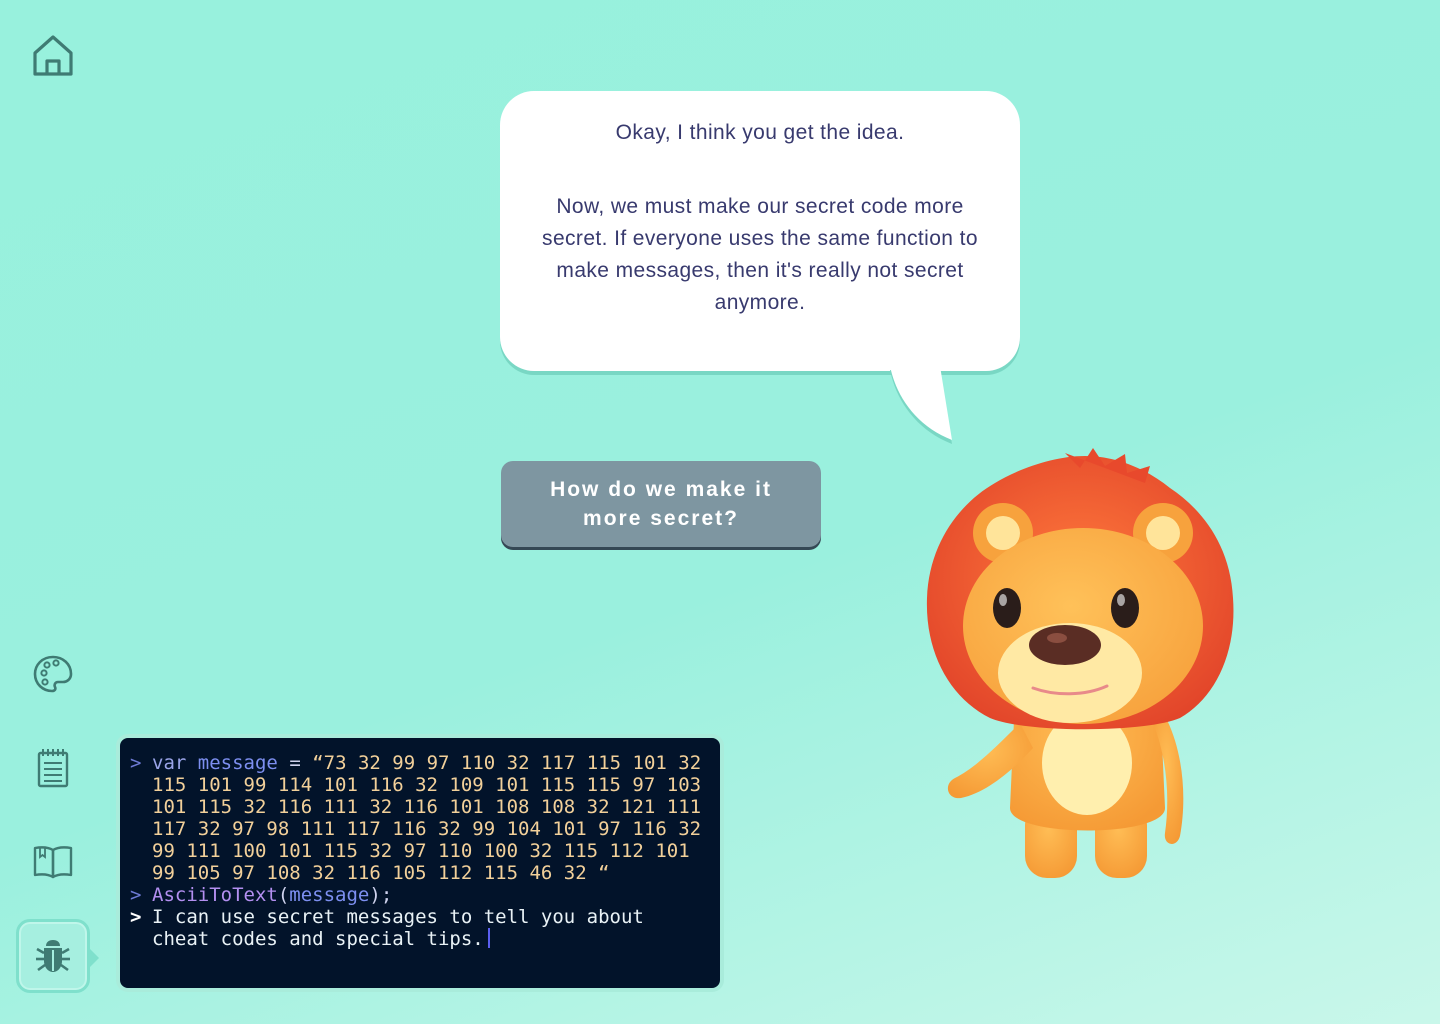 This screenshot has width=1440, height=1024. Describe the element at coordinates (420, 895) in the screenshot. I see `console-line-input-2: > AsciiToText(message);` at that location.